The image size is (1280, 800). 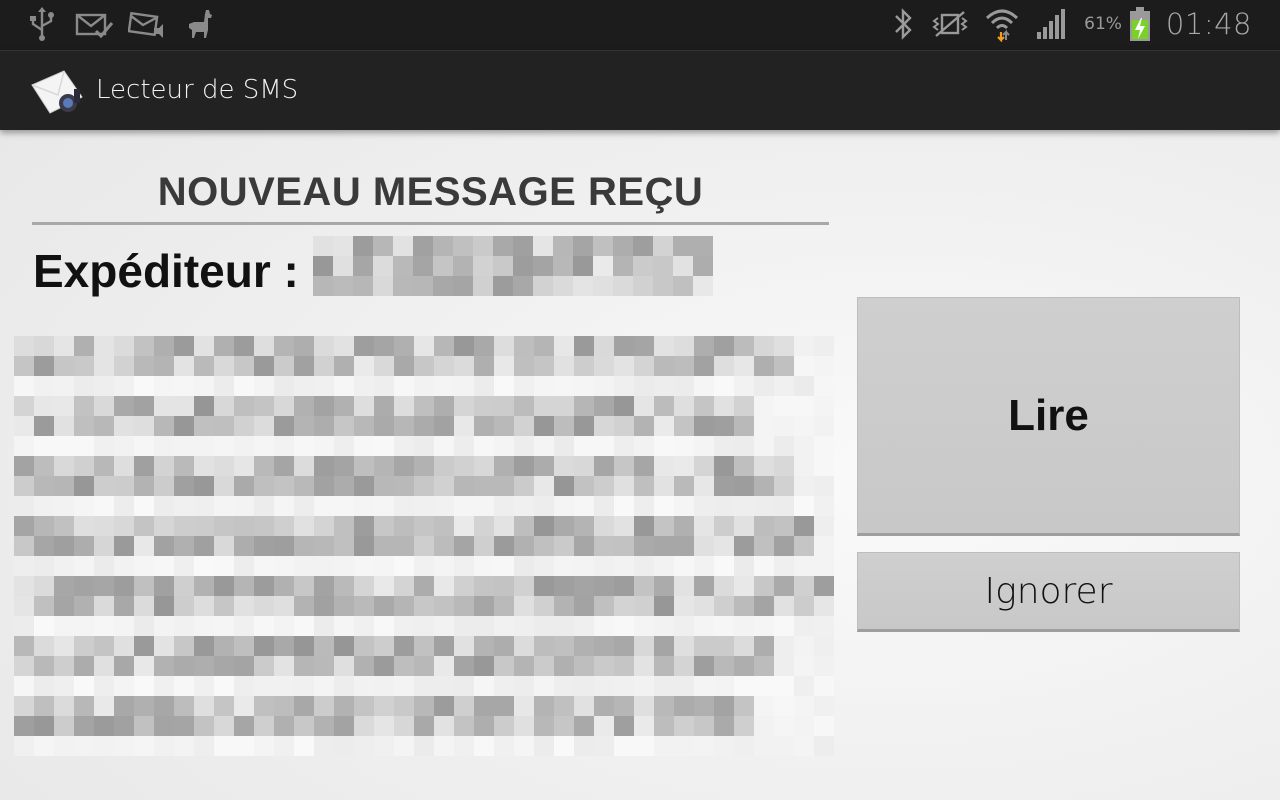 What do you see at coordinates (1048, 592) in the screenshot?
I see `ignore-button: Ignorer` at bounding box center [1048, 592].